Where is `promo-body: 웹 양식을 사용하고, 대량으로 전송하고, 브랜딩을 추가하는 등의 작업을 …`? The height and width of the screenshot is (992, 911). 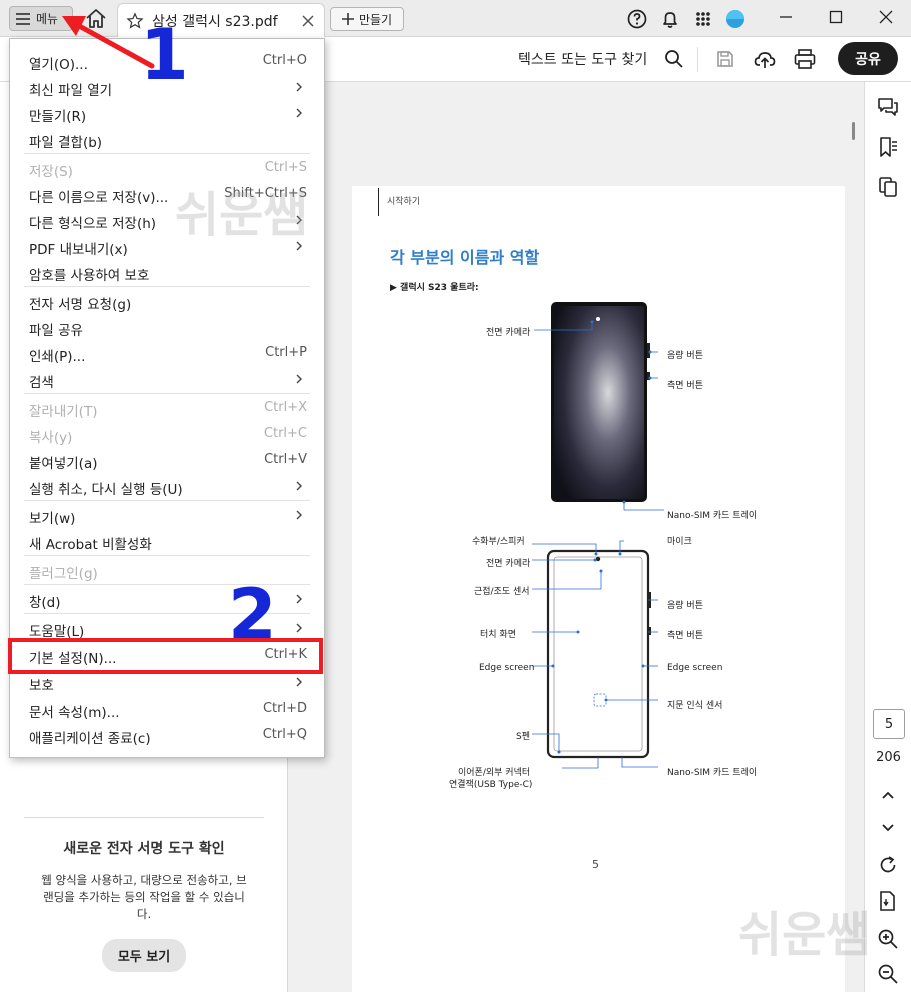
promo-body: 웹 양식을 사용하고, 대량으로 전송하고, 브랜딩을 추가하는 등의 작업을 … is located at coordinates (144, 897).